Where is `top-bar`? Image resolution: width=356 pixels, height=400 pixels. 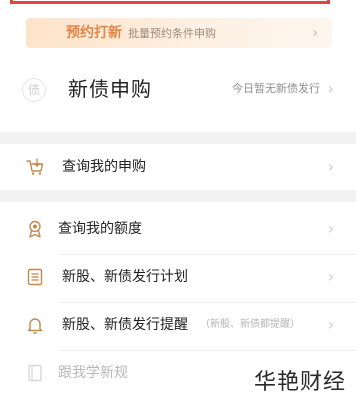
top-bar is located at coordinates (178, 7).